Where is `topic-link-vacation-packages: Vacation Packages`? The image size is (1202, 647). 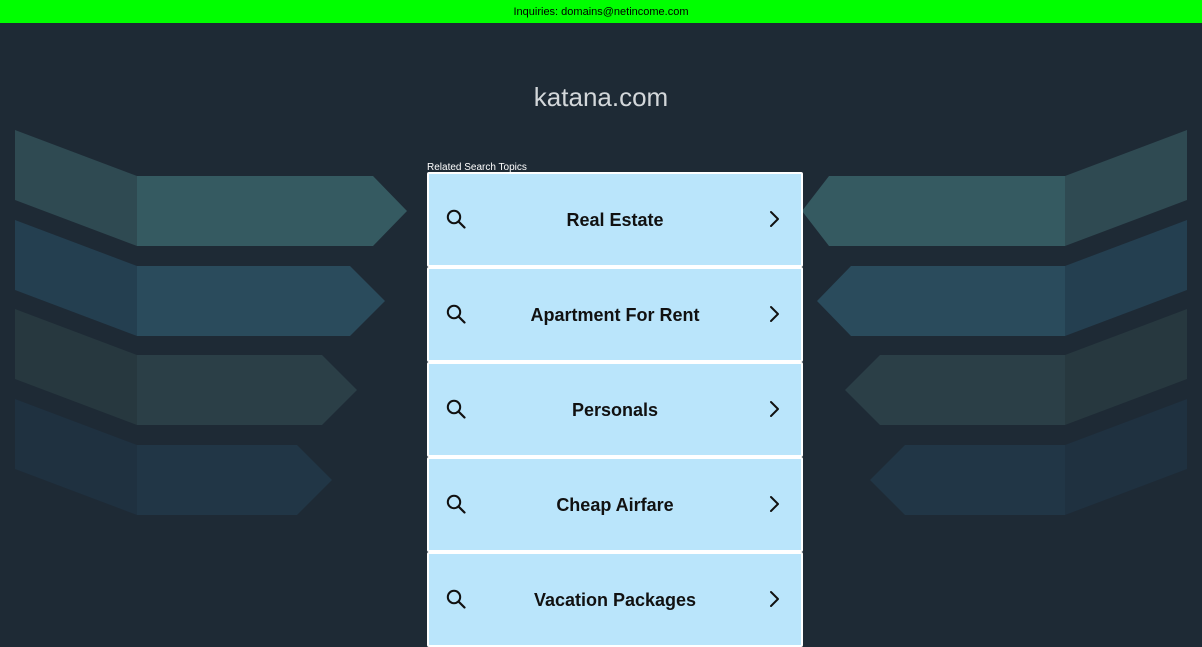 topic-link-vacation-packages: Vacation Packages is located at coordinates (615, 599).